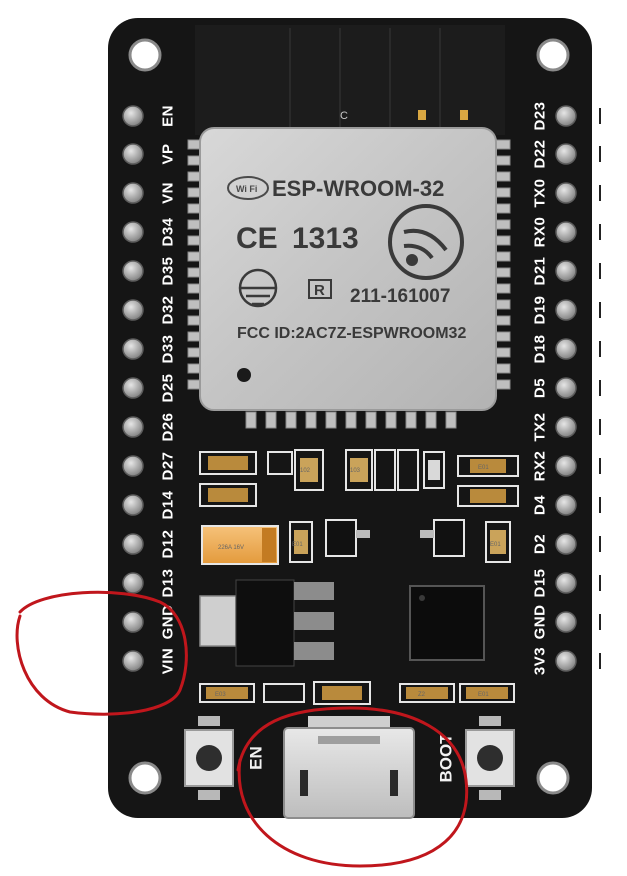 The width and height of the screenshot is (627, 876). What do you see at coordinates (358, 188) in the screenshot?
I see `module-model: ESP-WROOM-32` at bounding box center [358, 188].